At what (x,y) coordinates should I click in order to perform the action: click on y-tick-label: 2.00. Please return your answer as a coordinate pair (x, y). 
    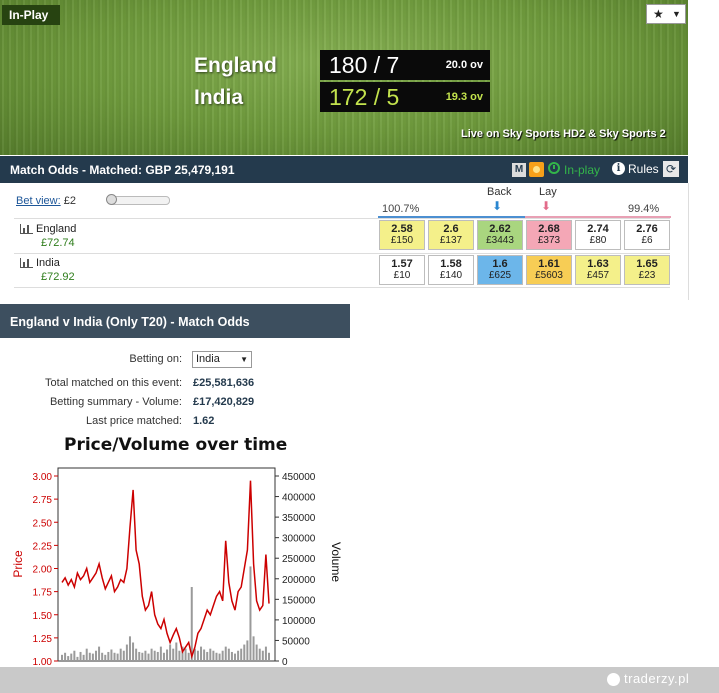
    Looking at the image, I should click on (43, 570).